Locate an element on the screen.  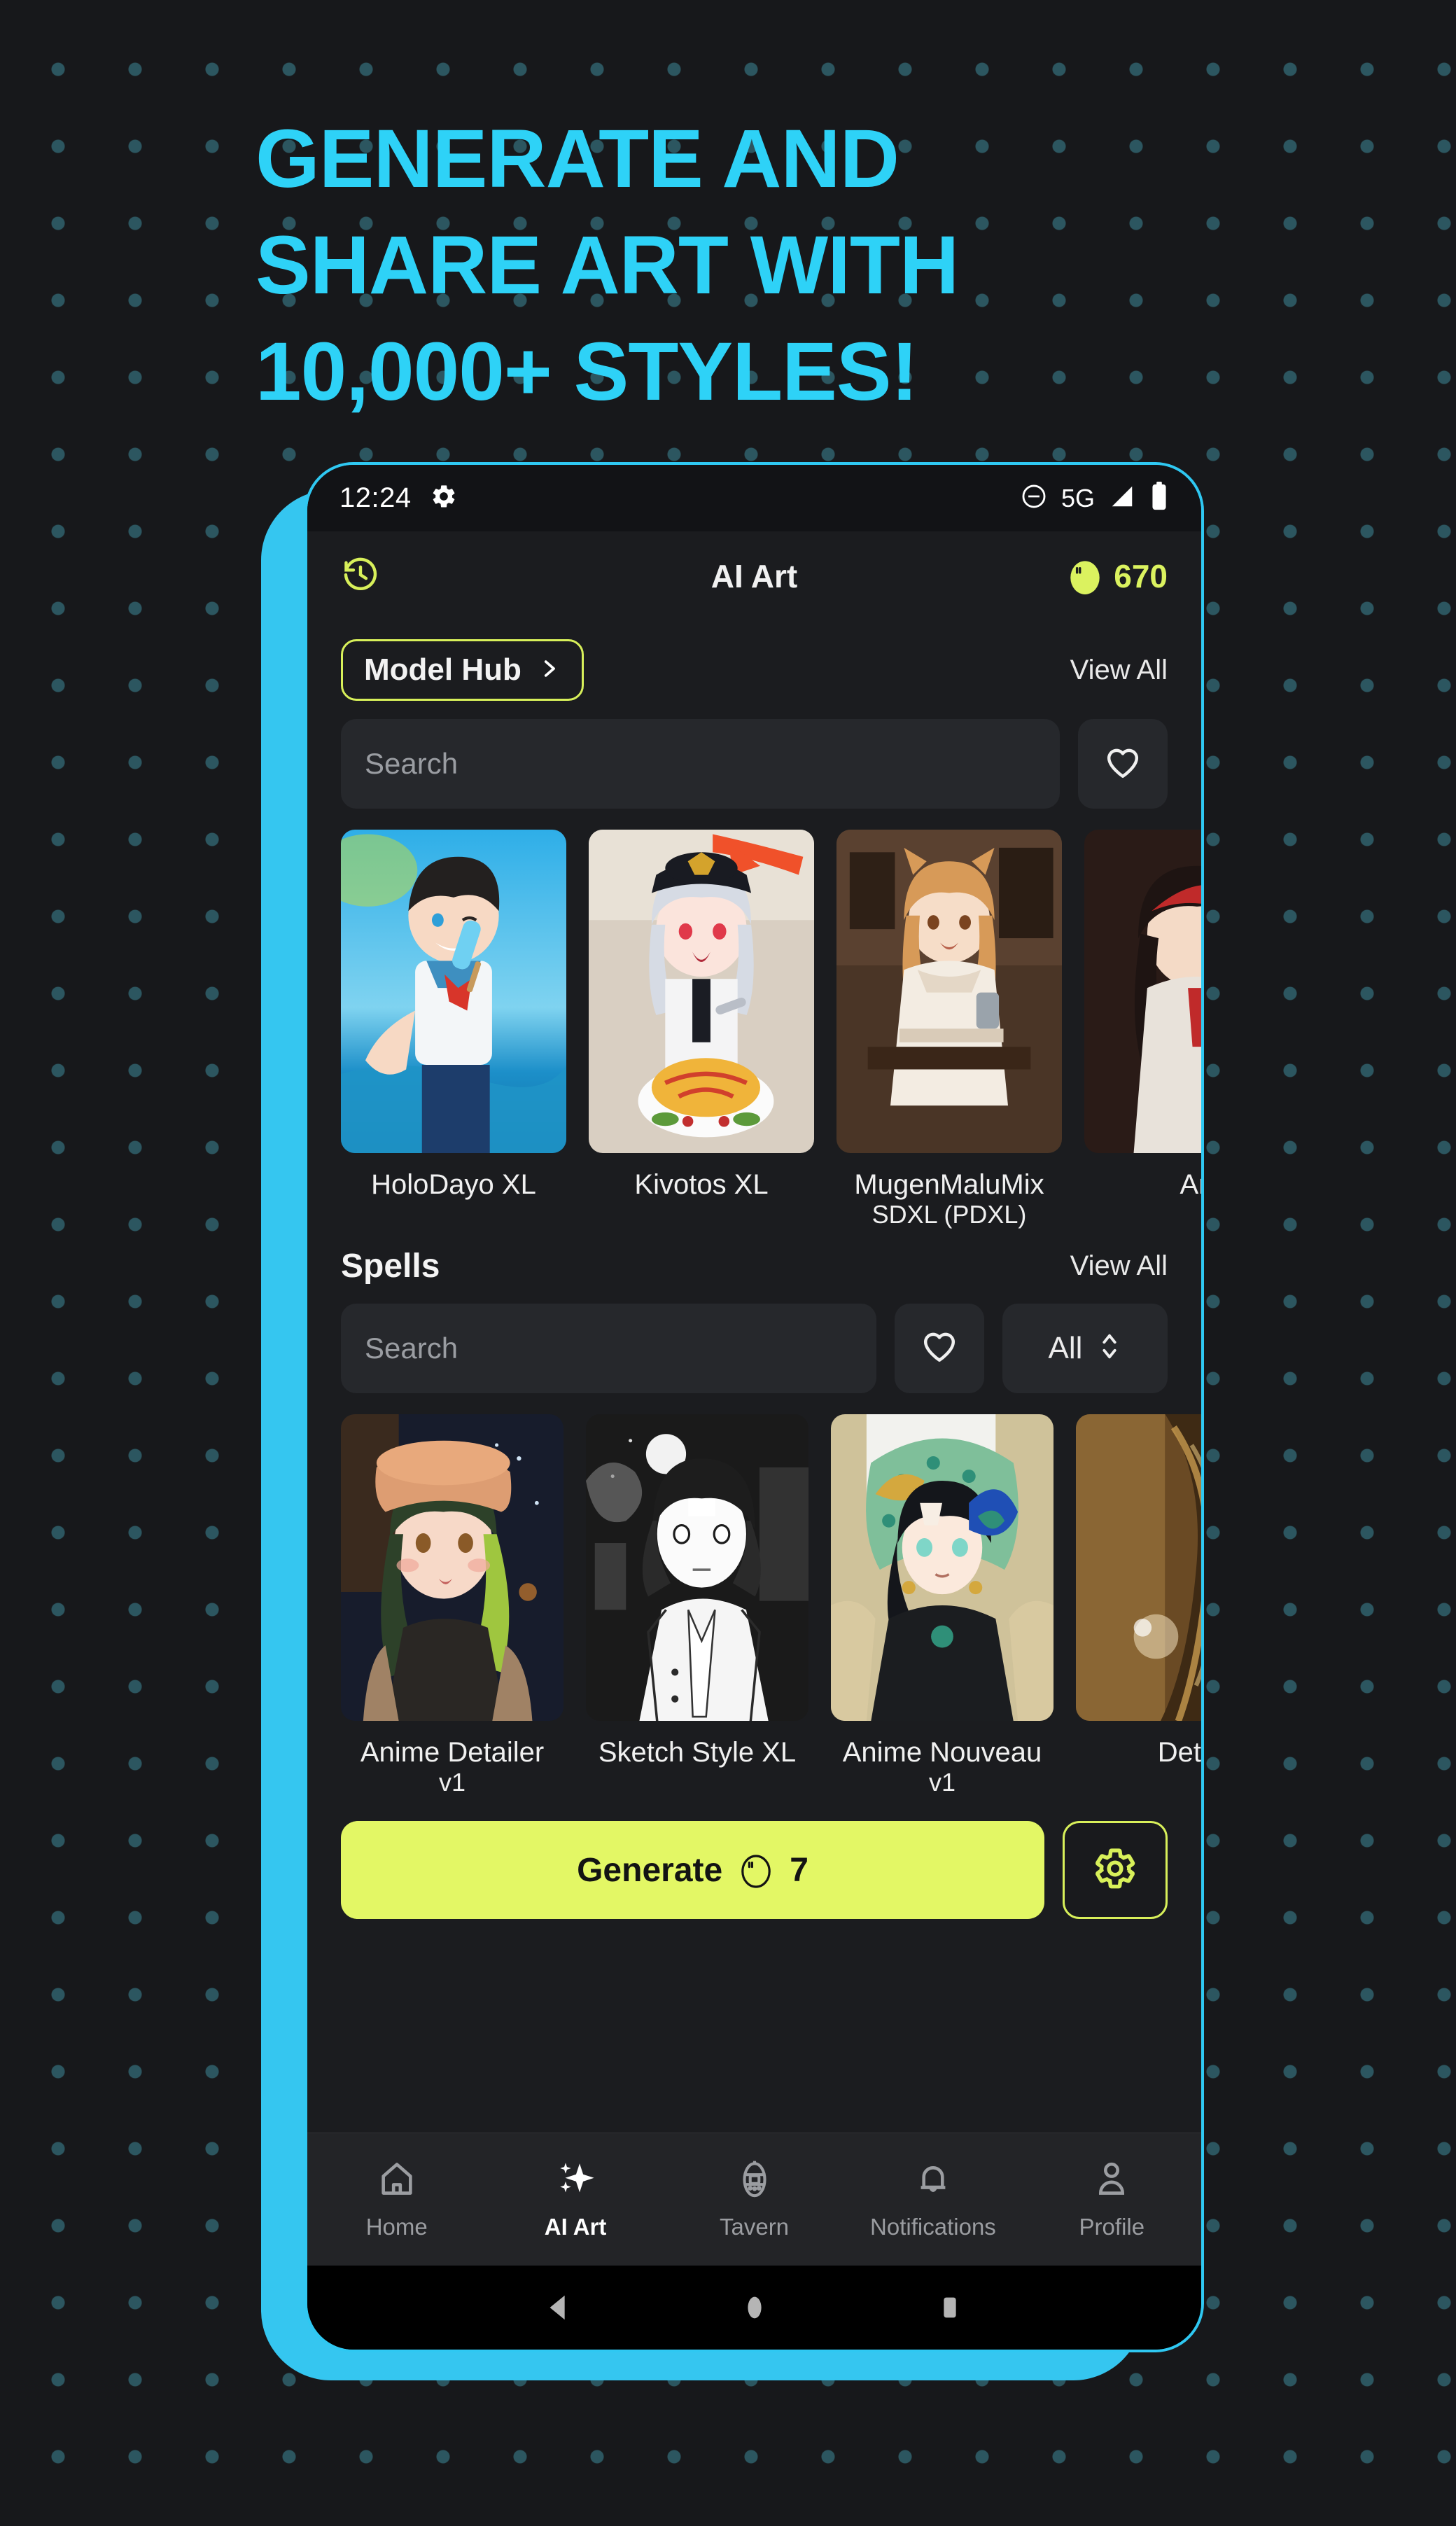
status-bar-right: 5G is located at coordinates (1095, 498).